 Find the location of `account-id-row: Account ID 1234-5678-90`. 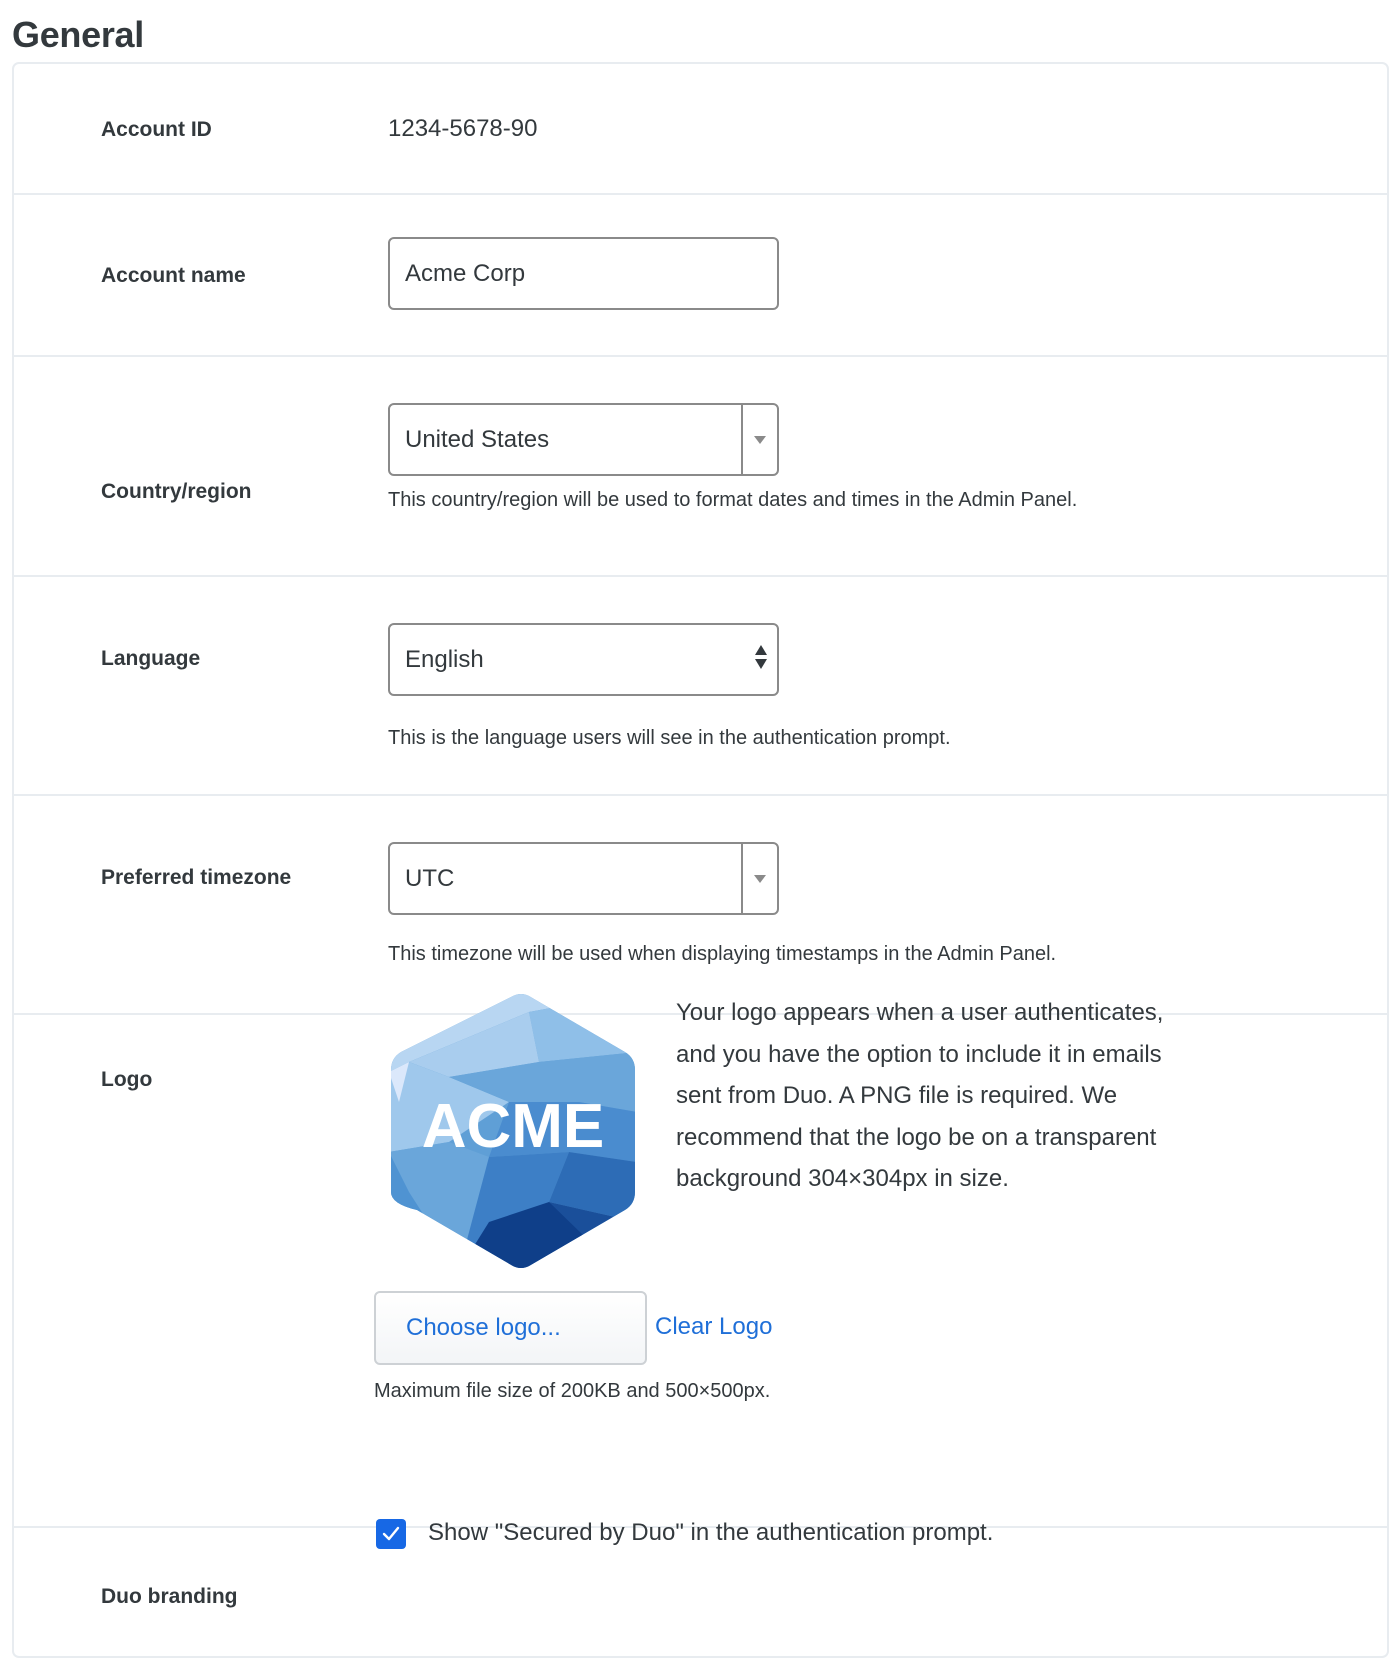

account-id-row: Account ID 1234-5678-90 is located at coordinates (700, 129).